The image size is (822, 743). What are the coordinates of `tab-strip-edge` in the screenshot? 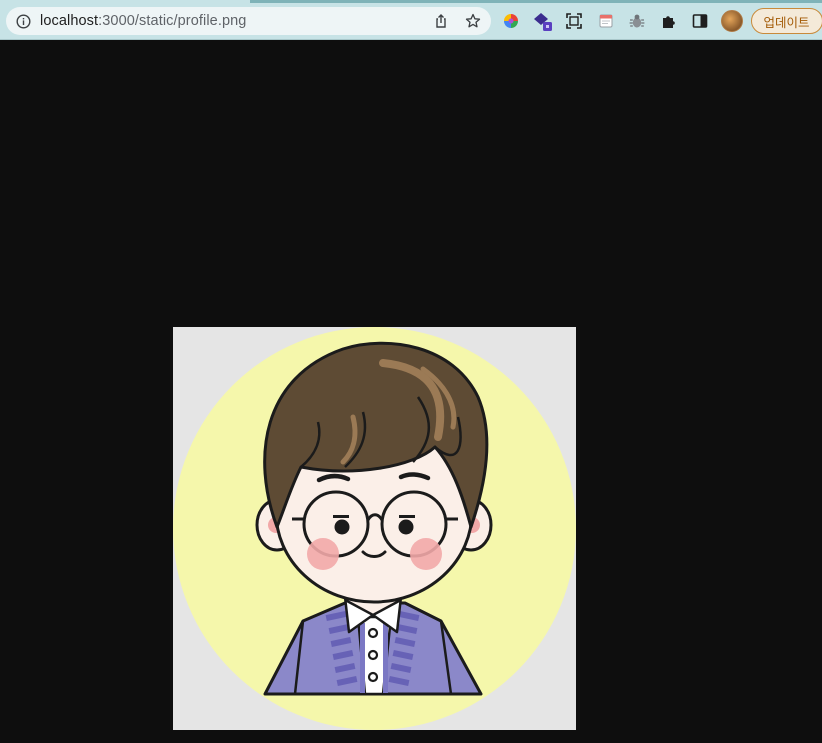 It's located at (536, 1).